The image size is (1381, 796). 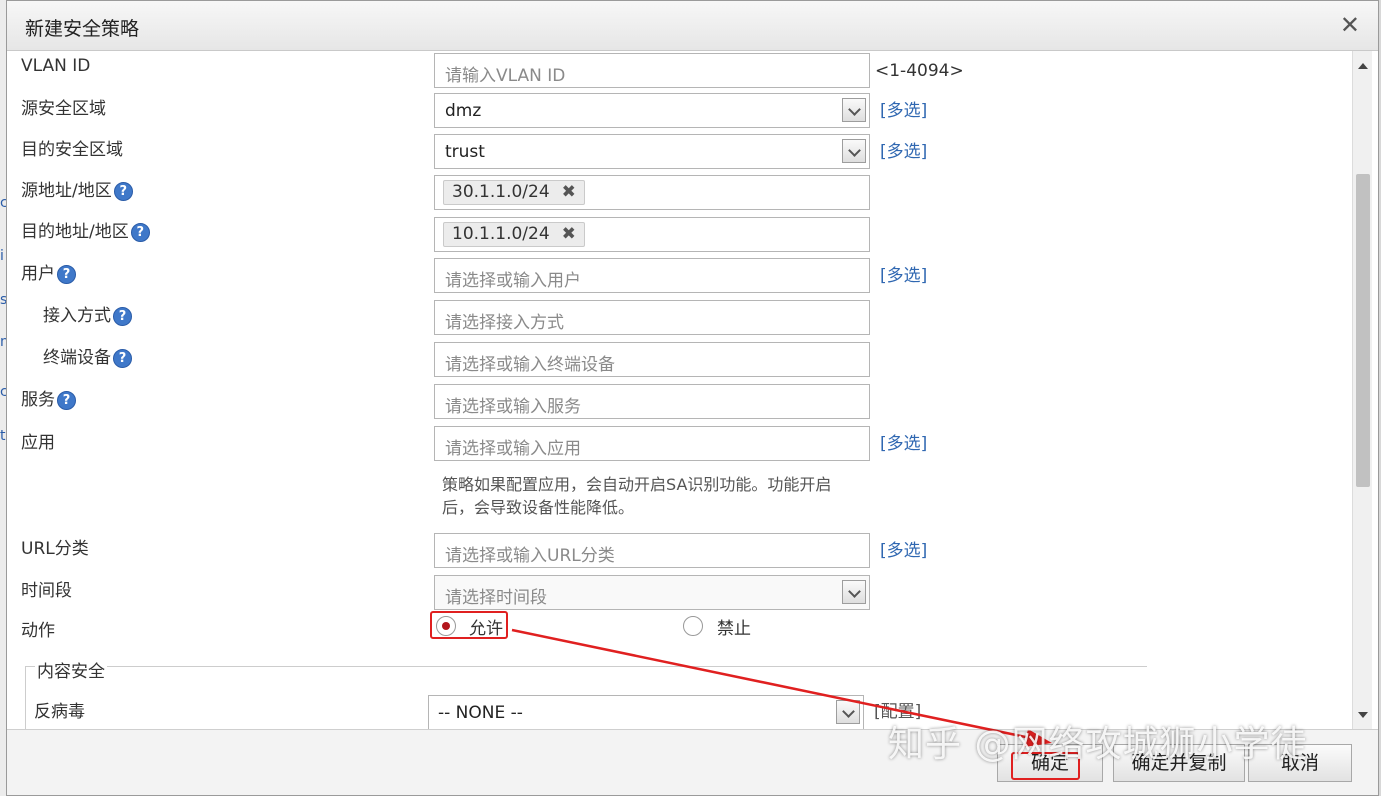 What do you see at coordinates (513, 407) in the screenshot?
I see `service-placeholder: 请选择或输入服务` at bounding box center [513, 407].